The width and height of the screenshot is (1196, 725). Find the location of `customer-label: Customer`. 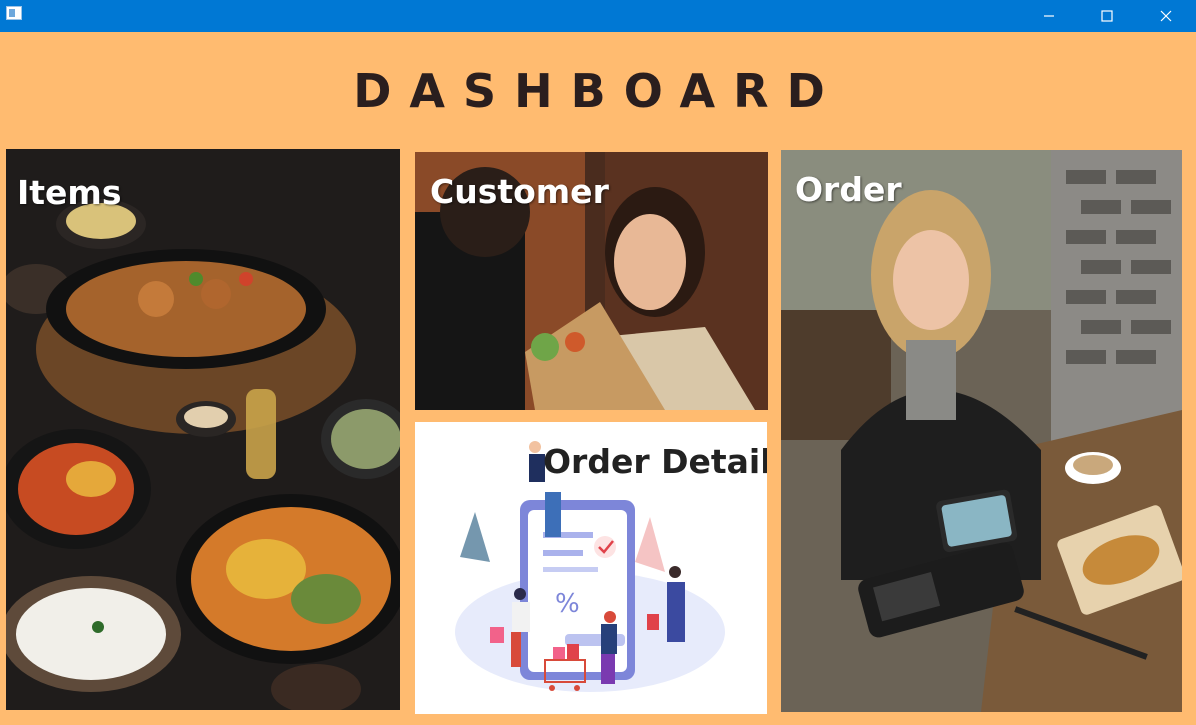

customer-label: Customer is located at coordinates (519, 191).